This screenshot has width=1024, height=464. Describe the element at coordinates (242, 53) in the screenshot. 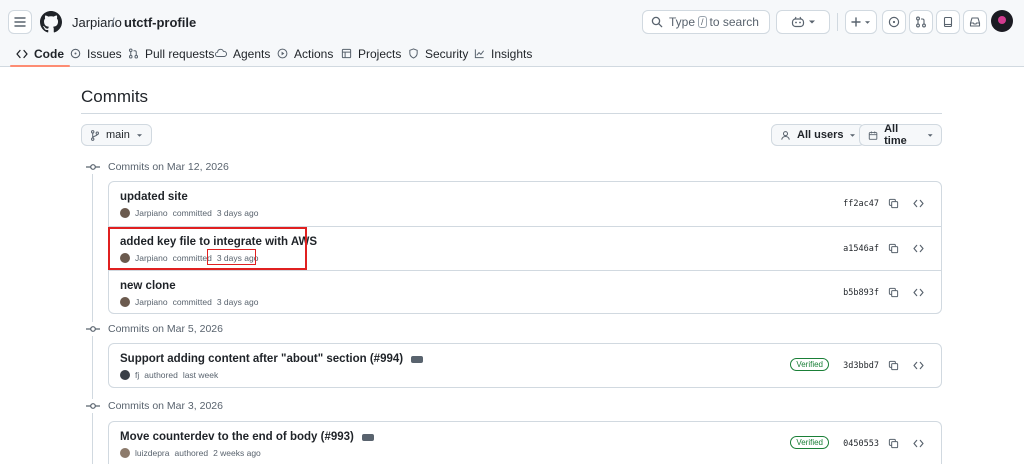

I see `tab-agents: Agents` at that location.